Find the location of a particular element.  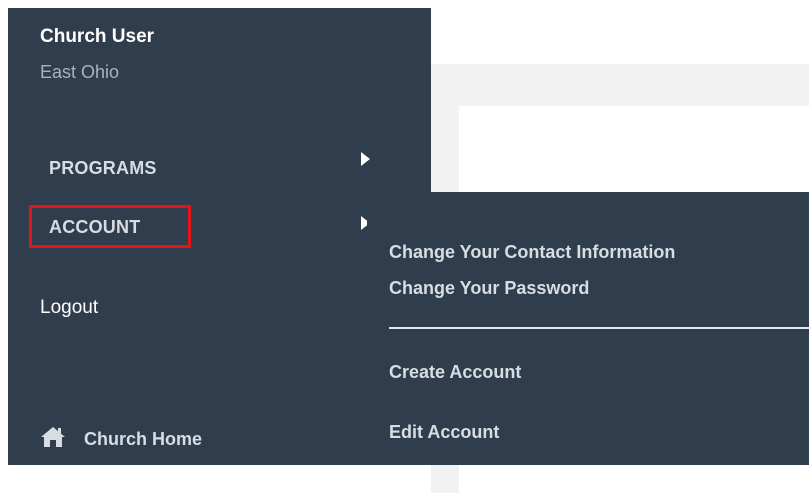

menu-change-contact-information: Change Your Contact Information is located at coordinates (532, 252).